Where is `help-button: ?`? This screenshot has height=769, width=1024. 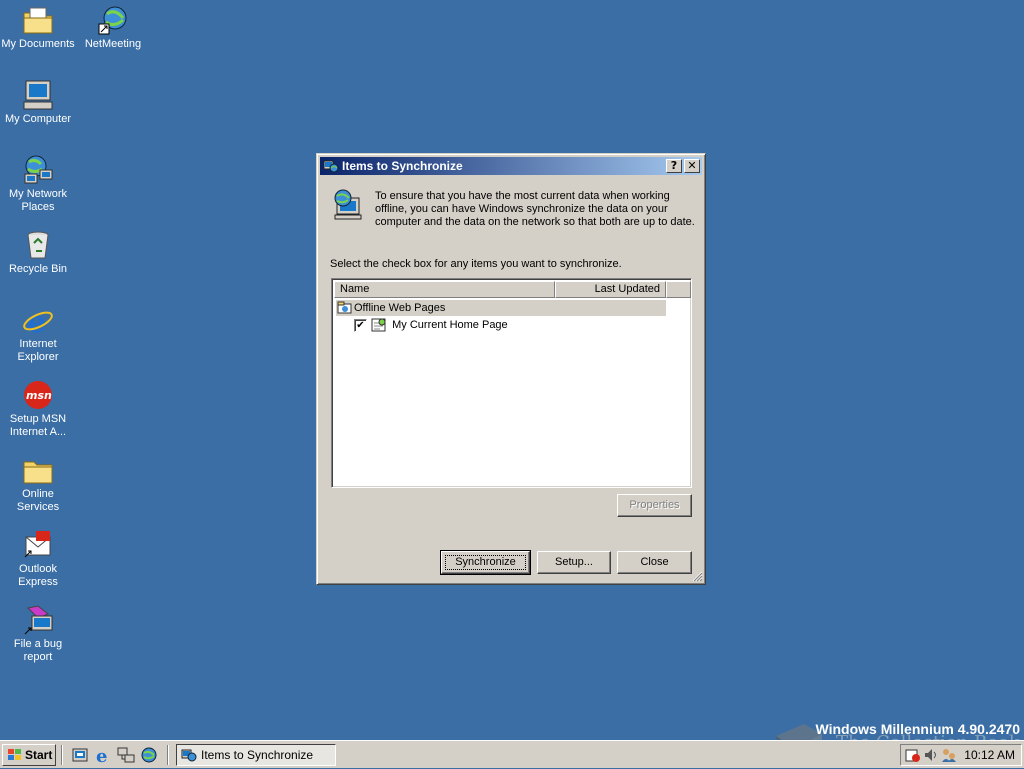
help-button: ? is located at coordinates (674, 166).